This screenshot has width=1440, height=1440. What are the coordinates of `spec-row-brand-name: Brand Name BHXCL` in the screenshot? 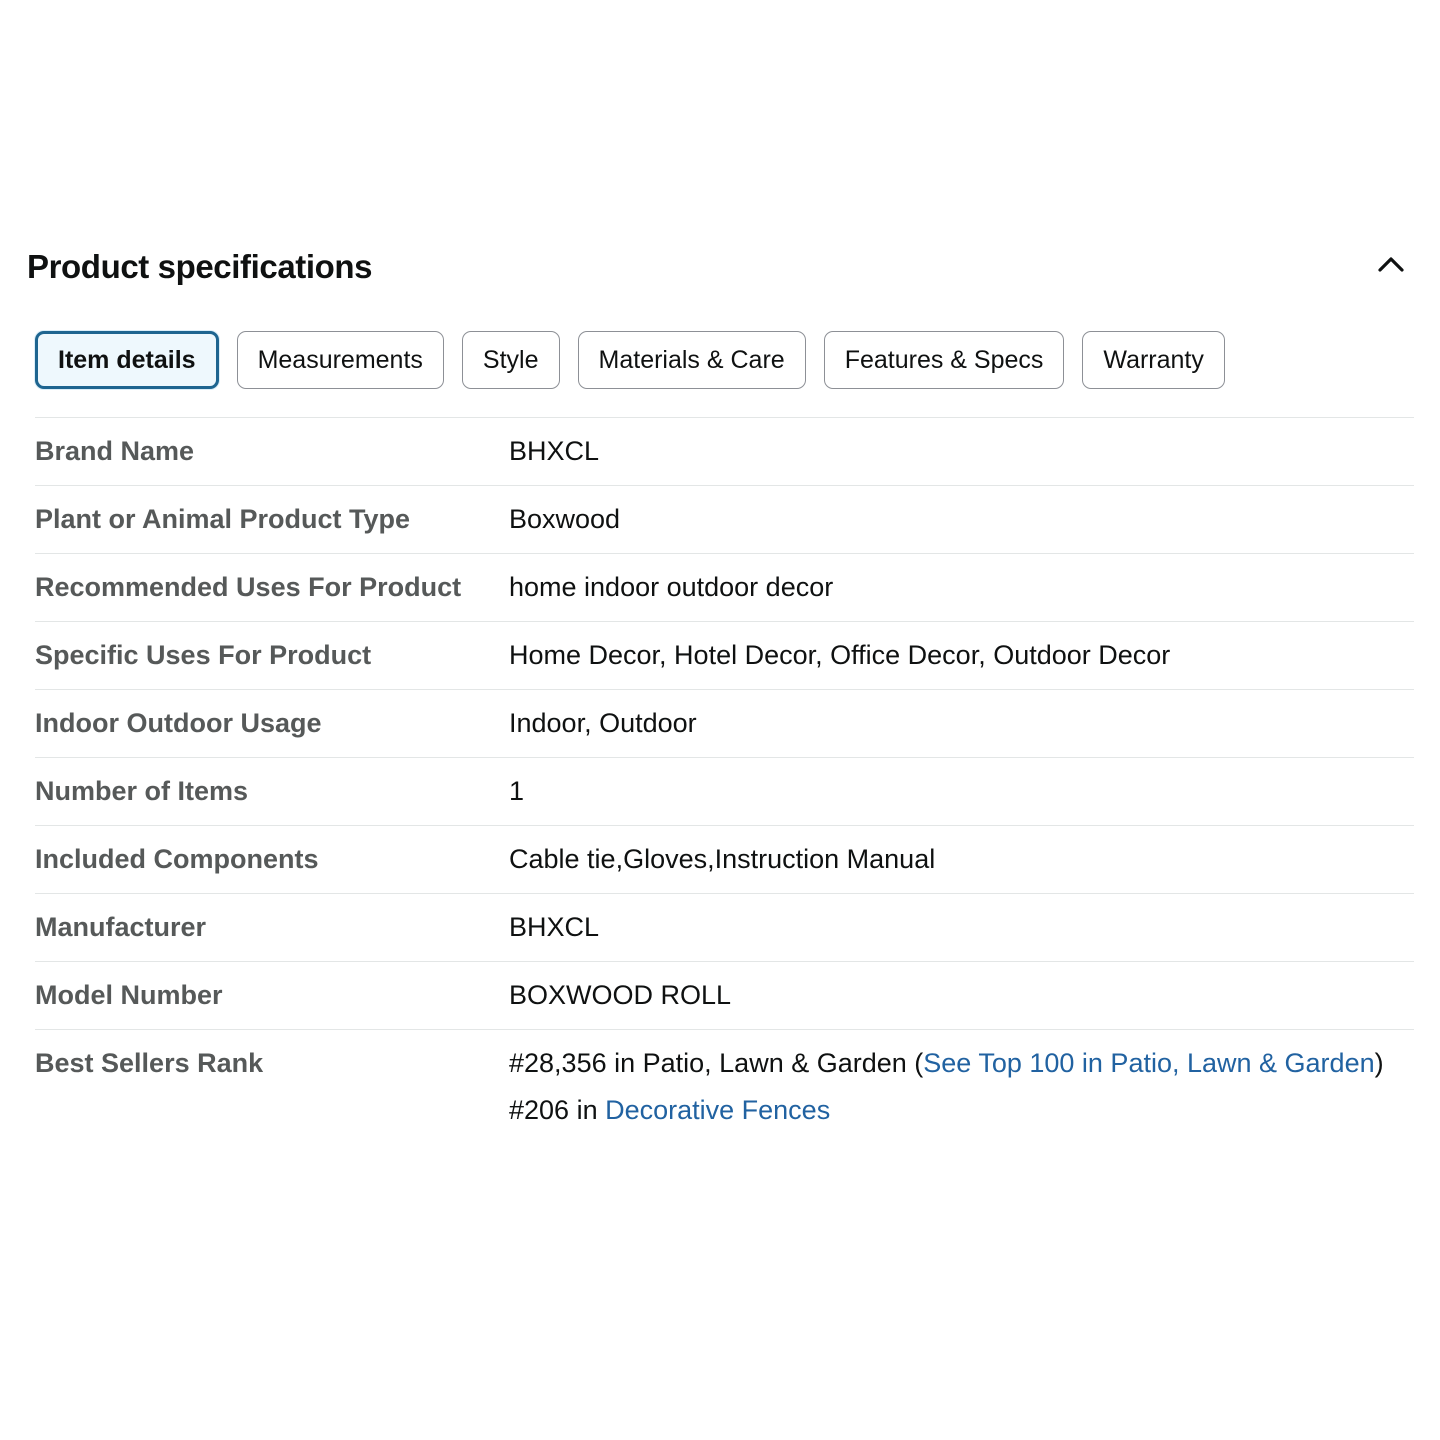 It's located at (724, 452).